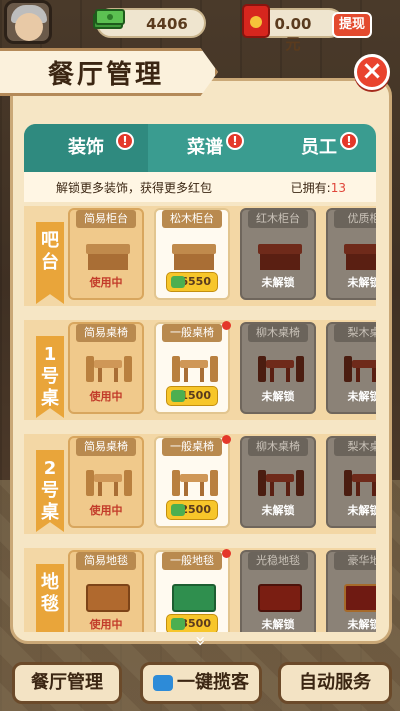 This screenshot has height=711, width=400. I want to click on one-click-attract-button: 一键揽客, so click(201, 683).